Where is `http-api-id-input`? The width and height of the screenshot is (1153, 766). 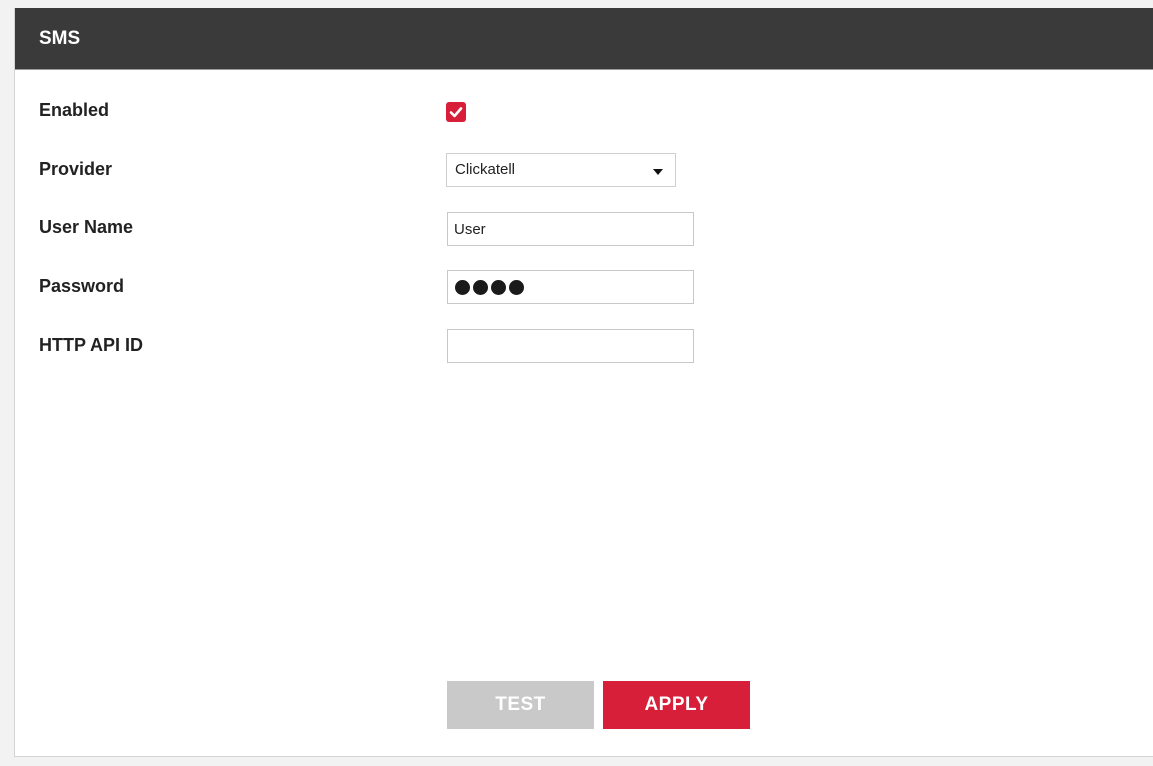
http-api-id-input is located at coordinates (570, 346).